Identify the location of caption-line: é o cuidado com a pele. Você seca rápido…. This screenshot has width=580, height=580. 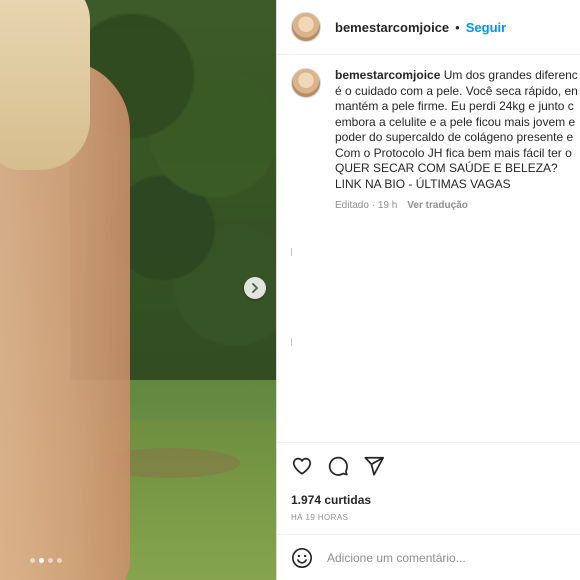
(456, 90).